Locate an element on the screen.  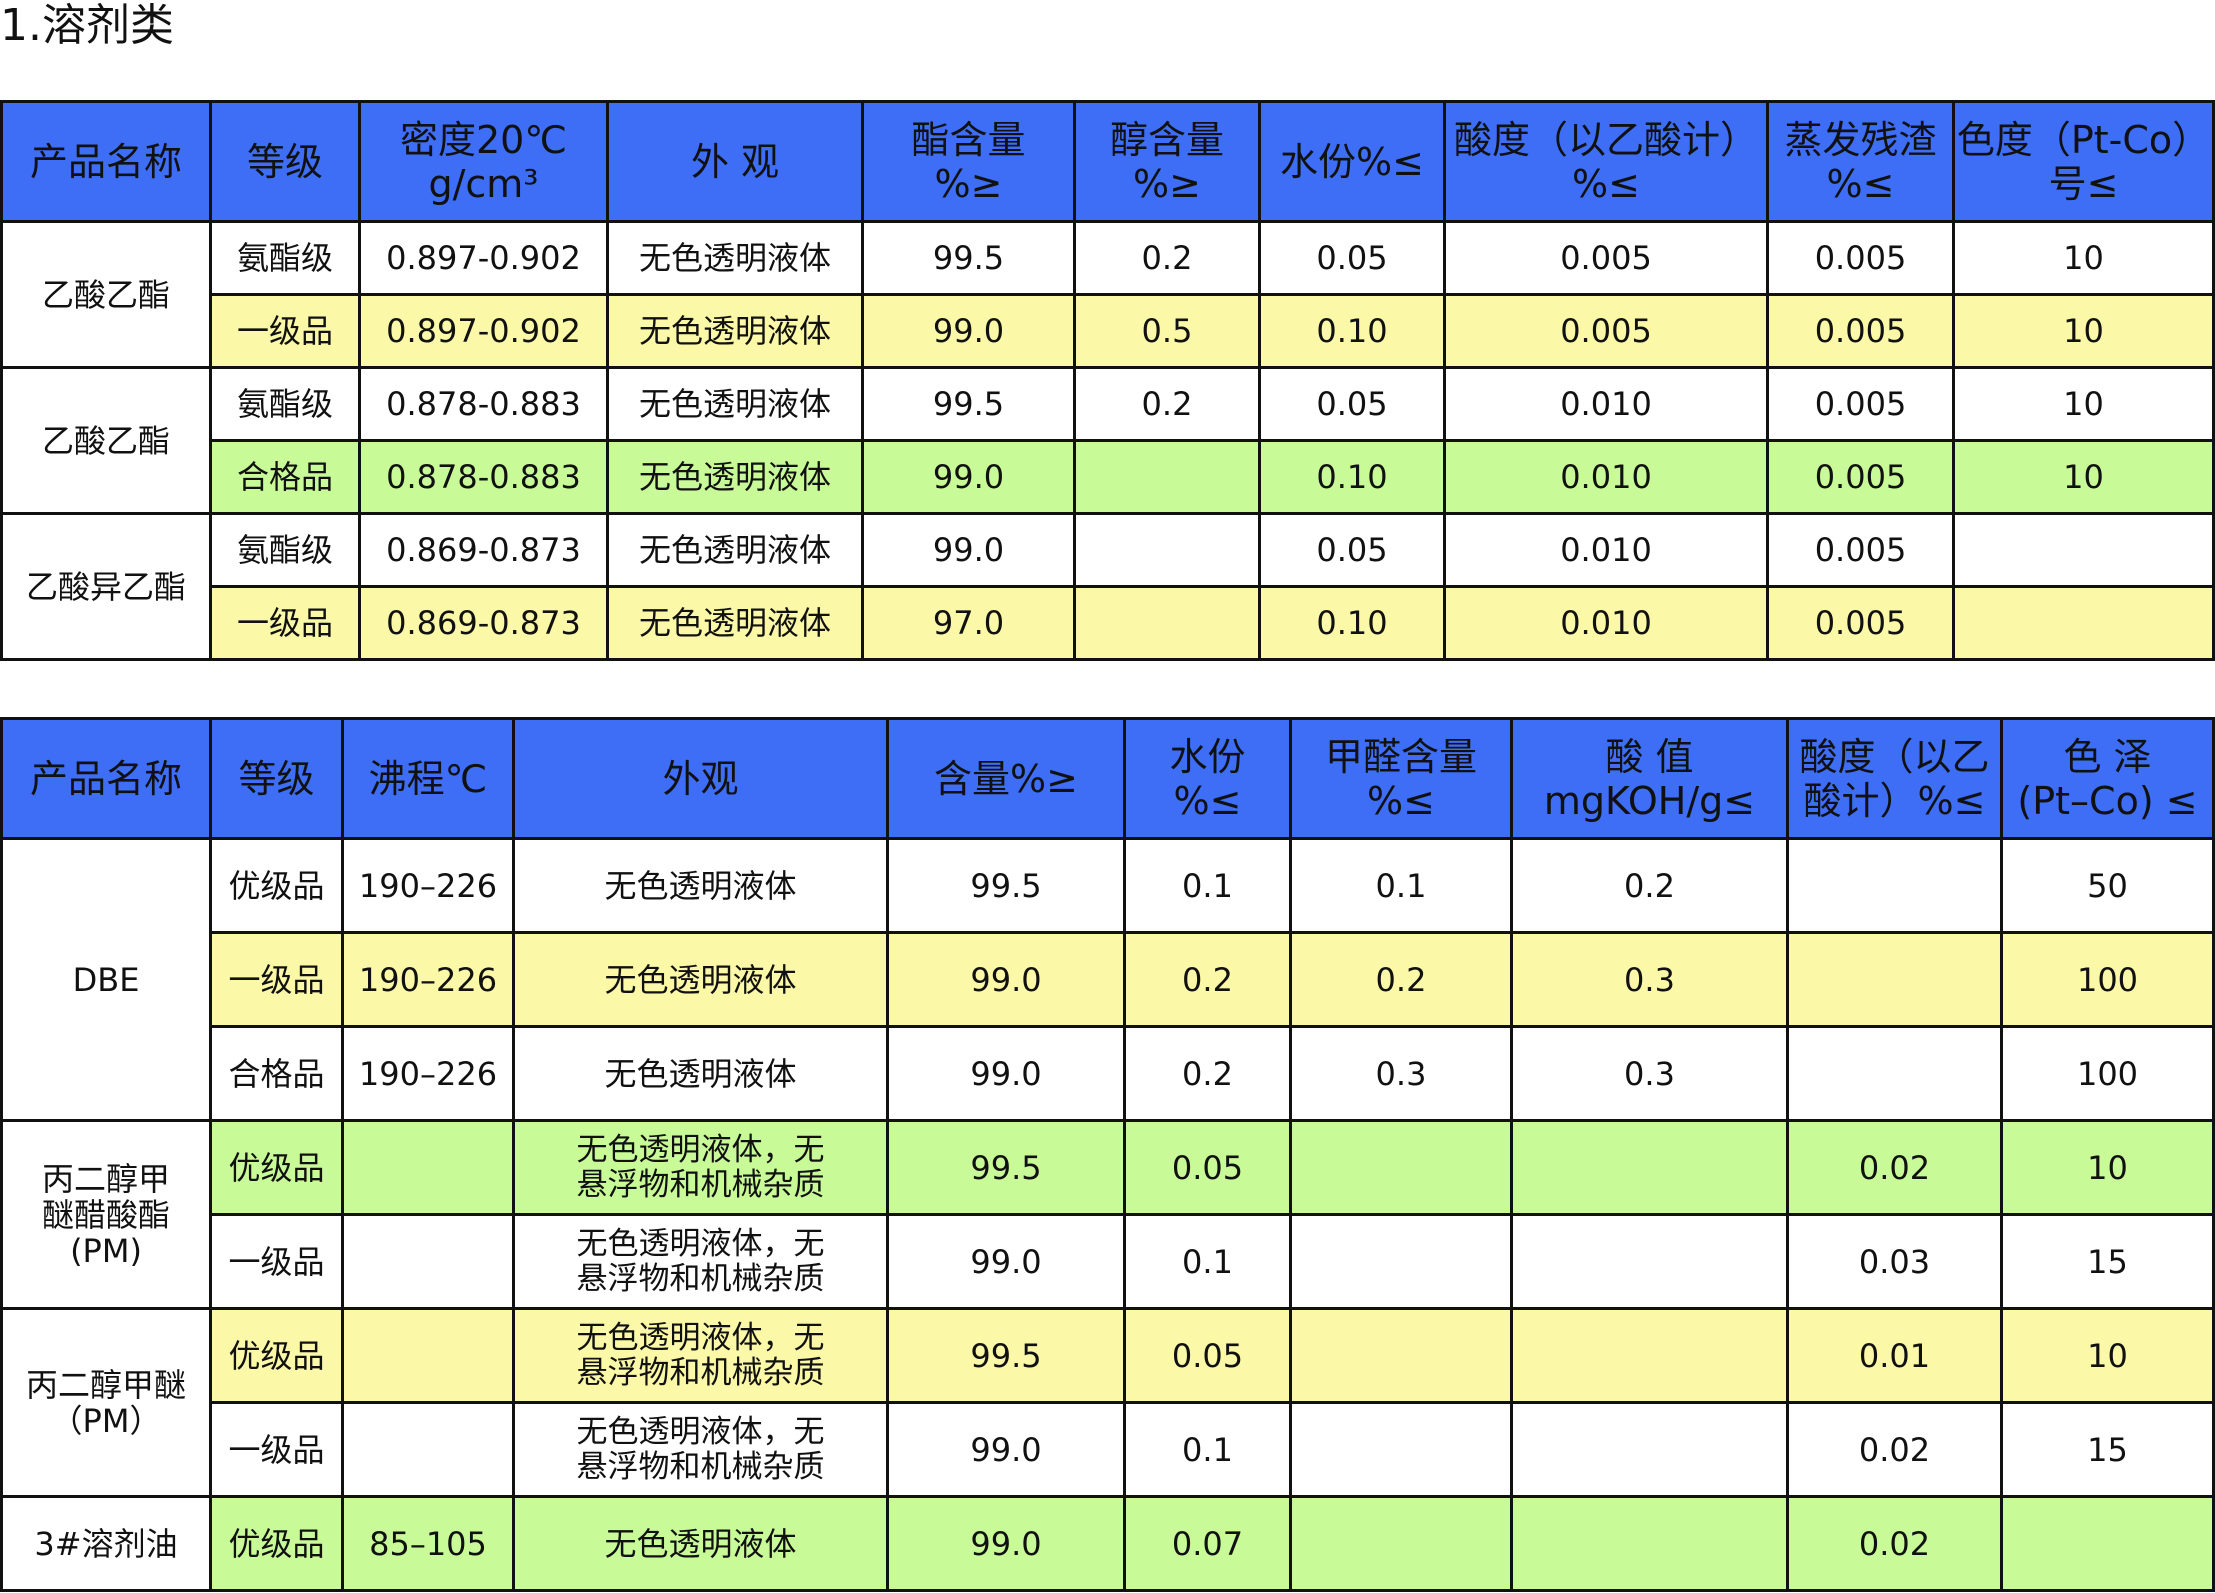
column-header: 酸 值 mgKOH/g≤ is located at coordinates (1649, 778).